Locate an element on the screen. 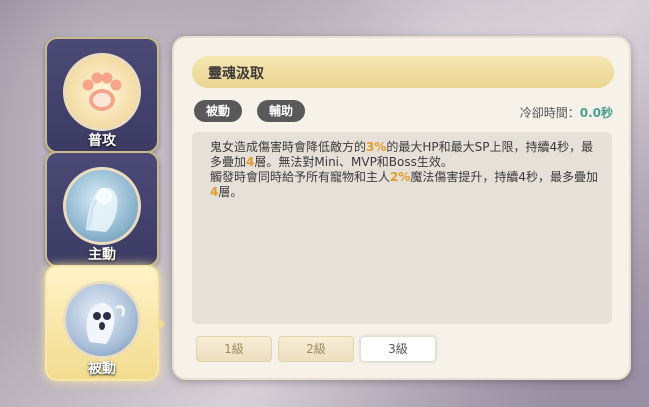  desc-text: 層。 is located at coordinates (230, 192).